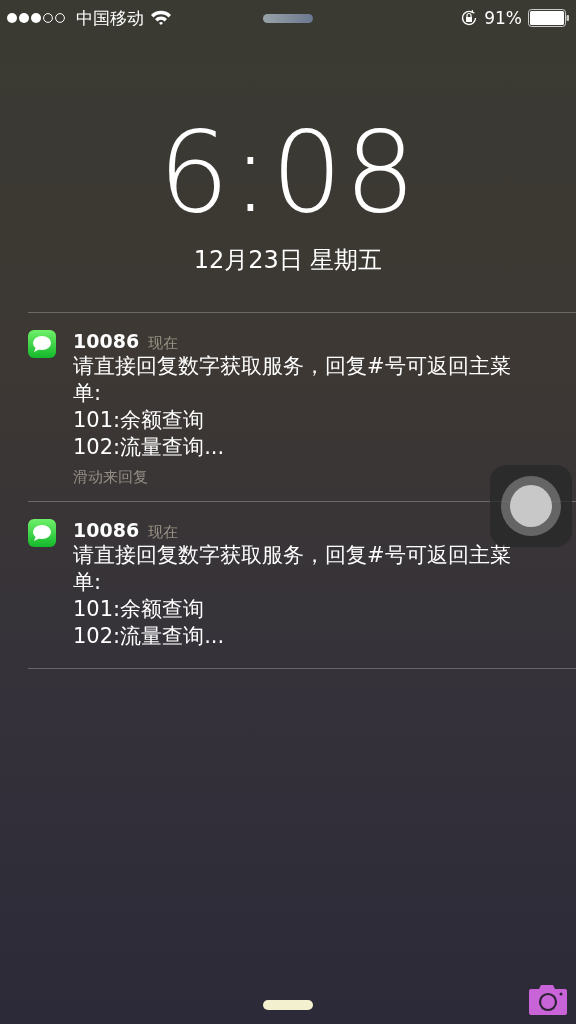  Describe the element at coordinates (288, 18) in the screenshot. I see `pull-down-handle` at that location.